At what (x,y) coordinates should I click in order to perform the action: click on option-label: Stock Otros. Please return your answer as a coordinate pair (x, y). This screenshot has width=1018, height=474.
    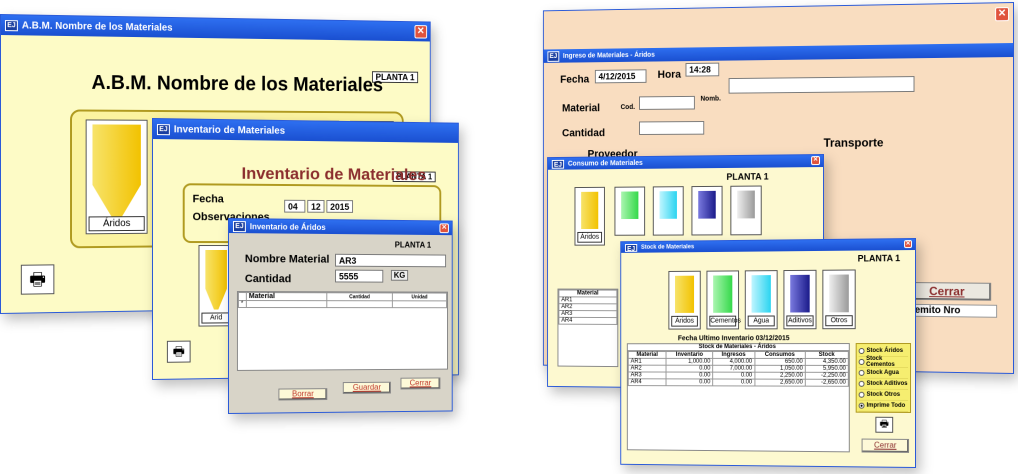
    Looking at the image, I should click on (883, 394).